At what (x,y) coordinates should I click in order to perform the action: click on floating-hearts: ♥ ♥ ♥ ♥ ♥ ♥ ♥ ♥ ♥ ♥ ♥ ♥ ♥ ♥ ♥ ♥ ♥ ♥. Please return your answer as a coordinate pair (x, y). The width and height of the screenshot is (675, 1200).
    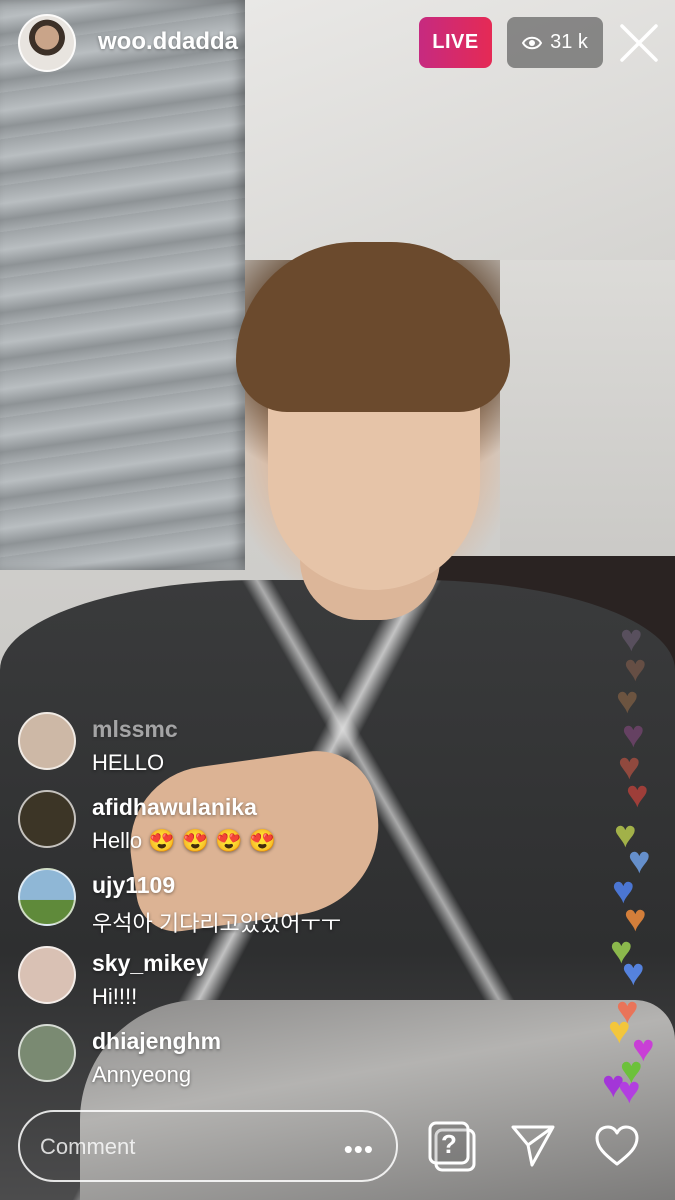
    Looking at the image, I should click on (636, 865).